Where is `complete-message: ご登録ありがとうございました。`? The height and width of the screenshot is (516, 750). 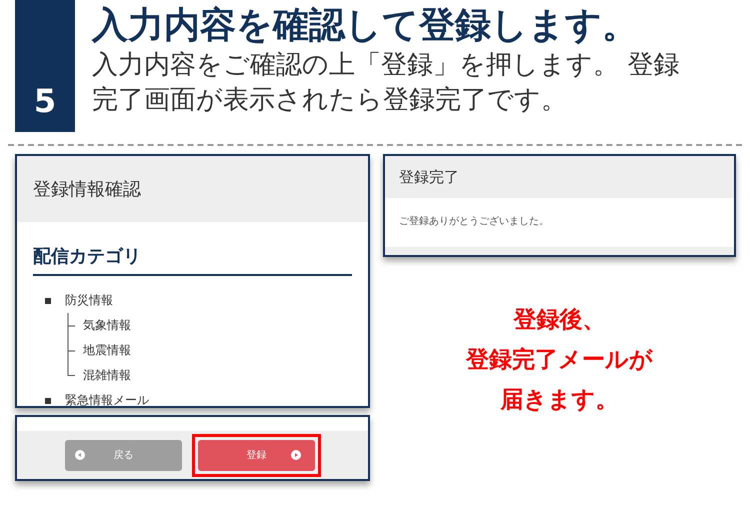
complete-message: ご登録ありがとうございました。 is located at coordinates (474, 221).